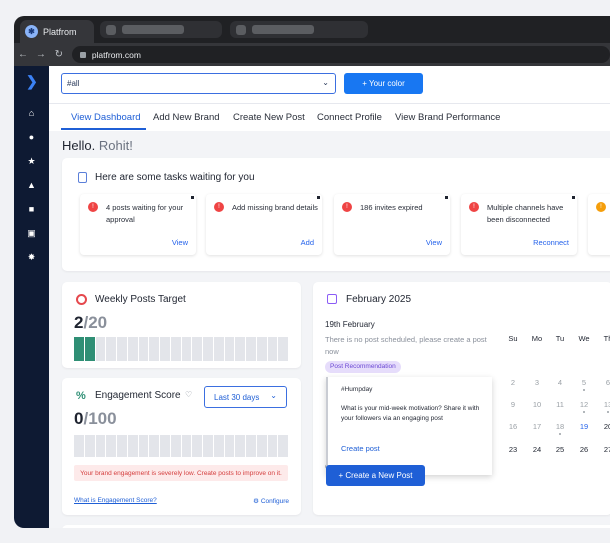 The height and width of the screenshot is (543, 610). Describe the element at coordinates (604, 449) in the screenshot. I see `calendar-day: 27` at that location.